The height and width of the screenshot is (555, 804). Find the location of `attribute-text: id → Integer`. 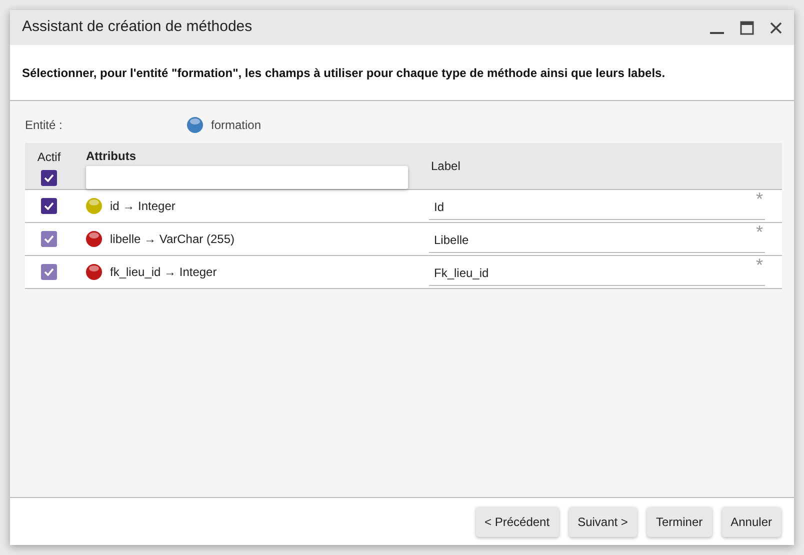

attribute-text: id → Integer is located at coordinates (143, 206).